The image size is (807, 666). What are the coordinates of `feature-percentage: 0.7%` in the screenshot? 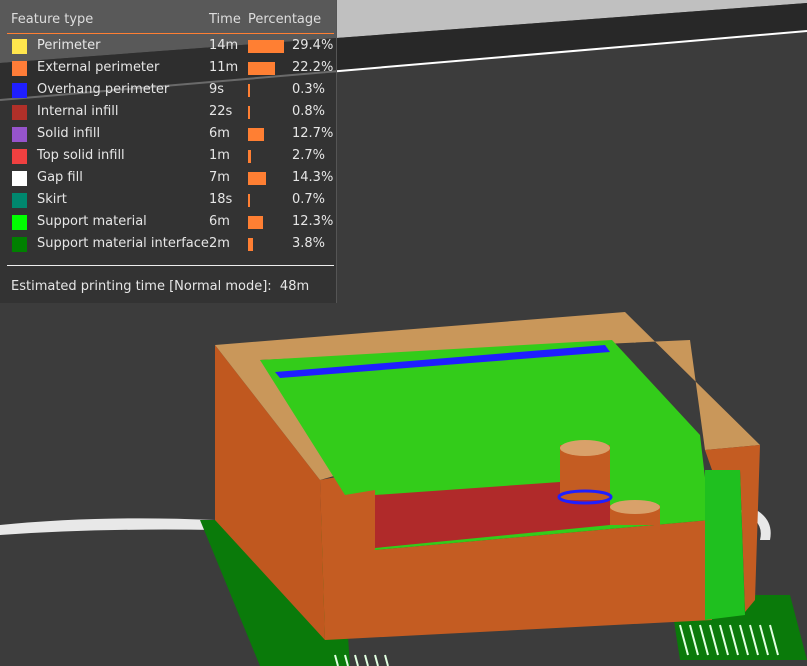 It's located at (309, 199).